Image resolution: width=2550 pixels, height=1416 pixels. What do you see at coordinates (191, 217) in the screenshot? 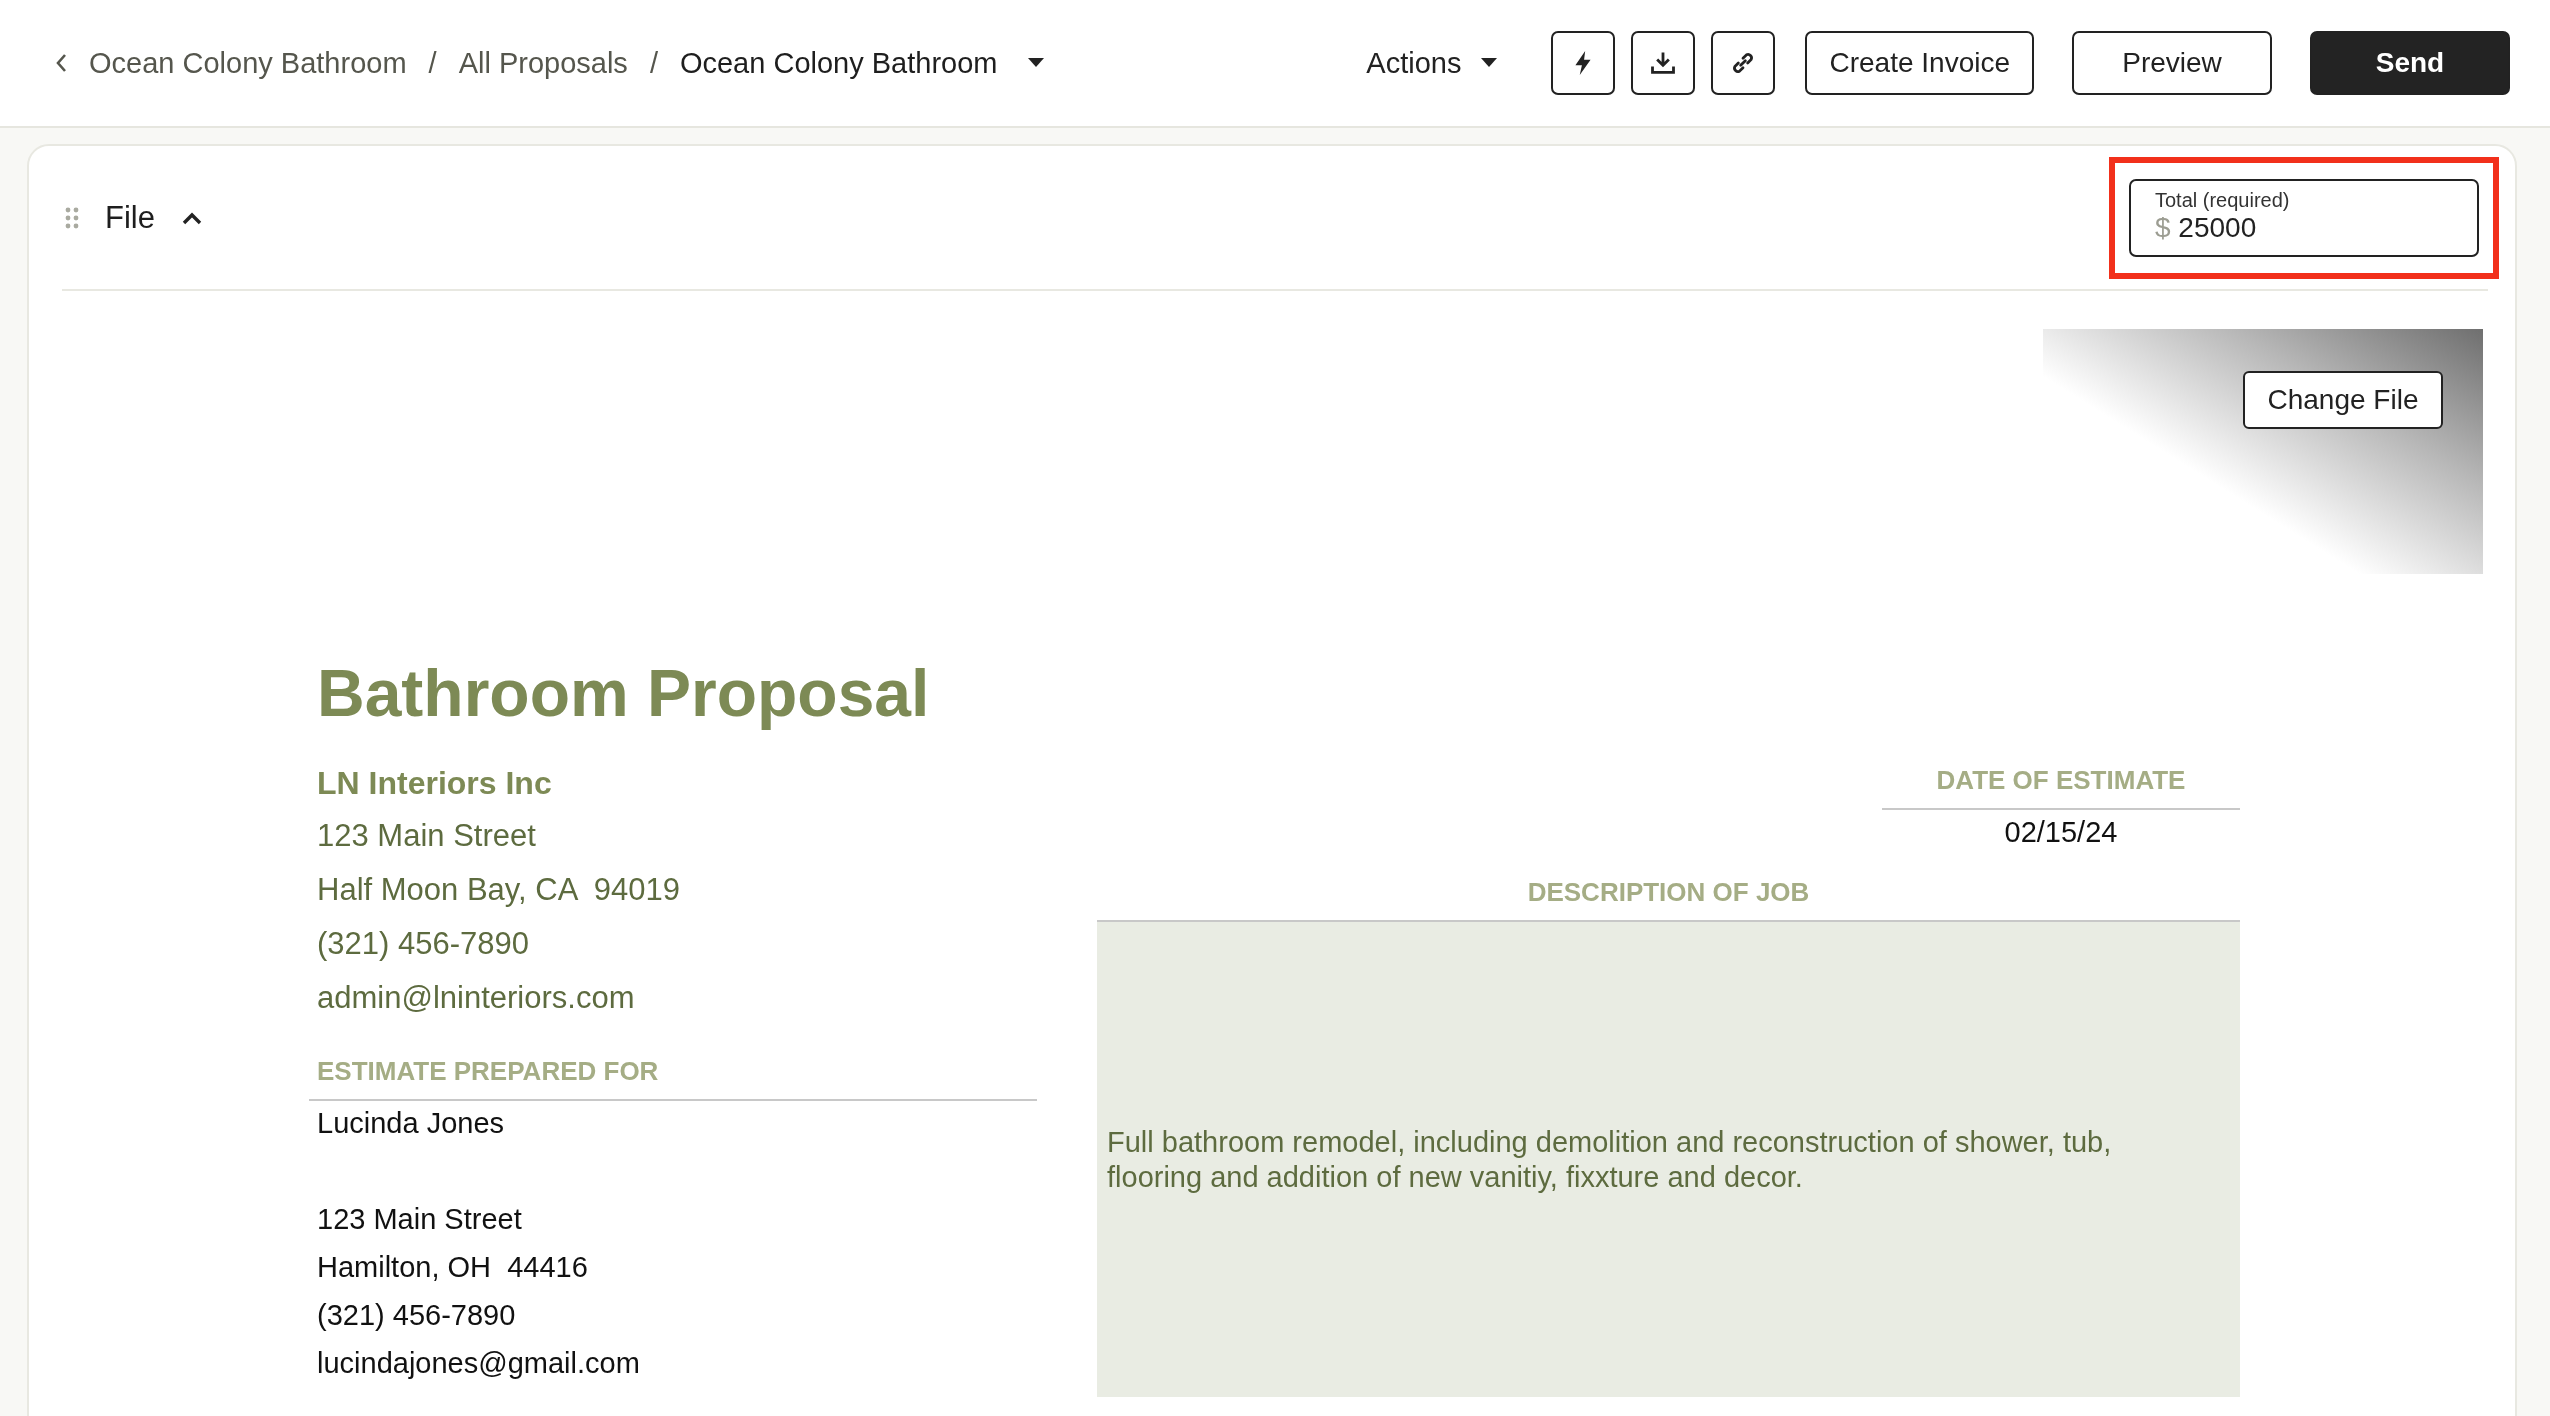
I see `chevron-up-icon` at bounding box center [191, 217].